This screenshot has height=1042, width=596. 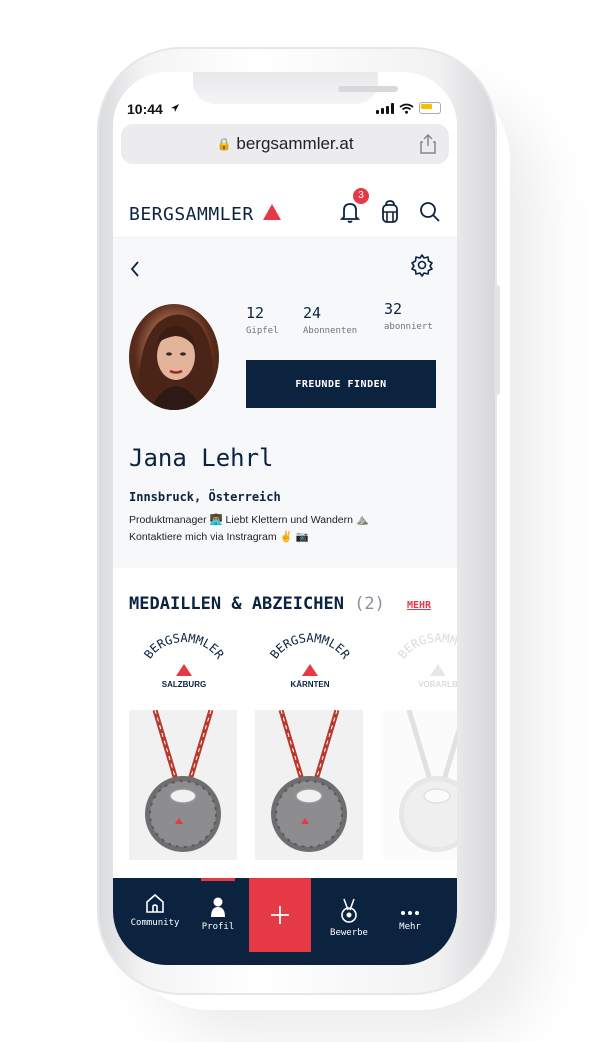 What do you see at coordinates (295, 143) in the screenshot?
I see `url-text: bergsammler.at` at bounding box center [295, 143].